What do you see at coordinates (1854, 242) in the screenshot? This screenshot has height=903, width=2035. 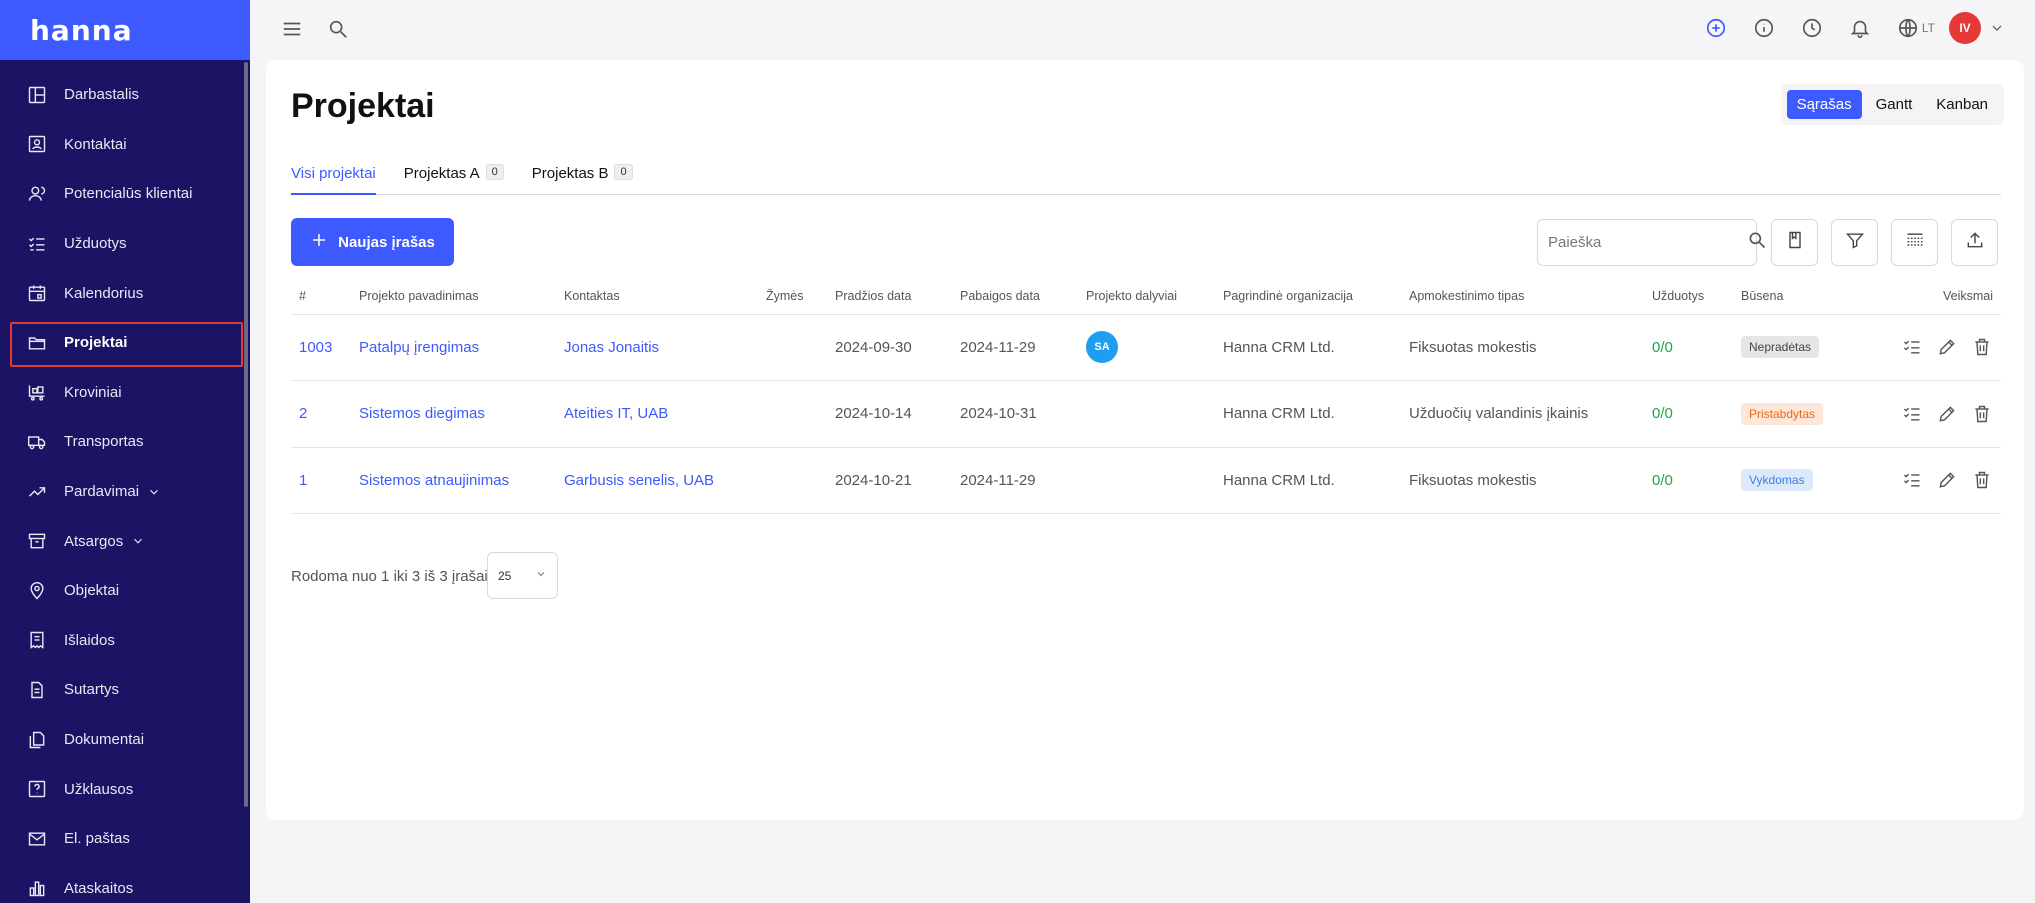 I see `filter-button` at bounding box center [1854, 242].